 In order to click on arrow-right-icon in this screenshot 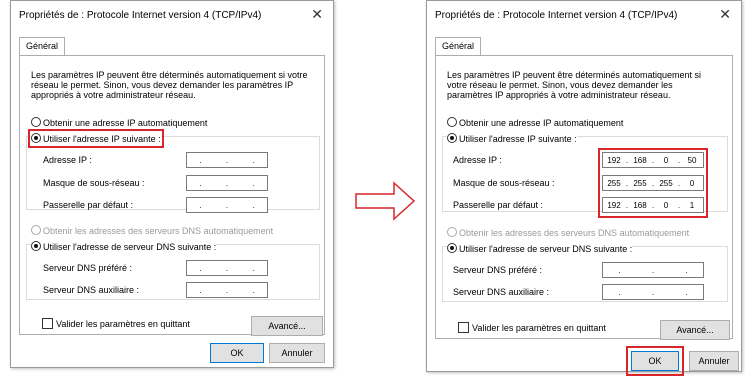, I will do `click(385, 201)`.